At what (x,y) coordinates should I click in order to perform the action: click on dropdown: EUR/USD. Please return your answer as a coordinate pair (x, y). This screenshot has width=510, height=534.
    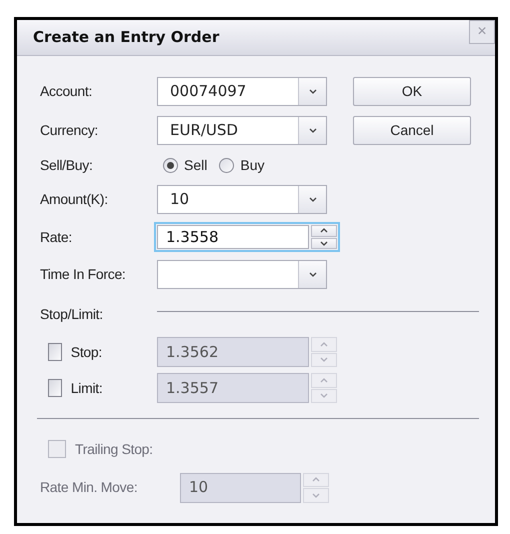
    Looking at the image, I should click on (242, 130).